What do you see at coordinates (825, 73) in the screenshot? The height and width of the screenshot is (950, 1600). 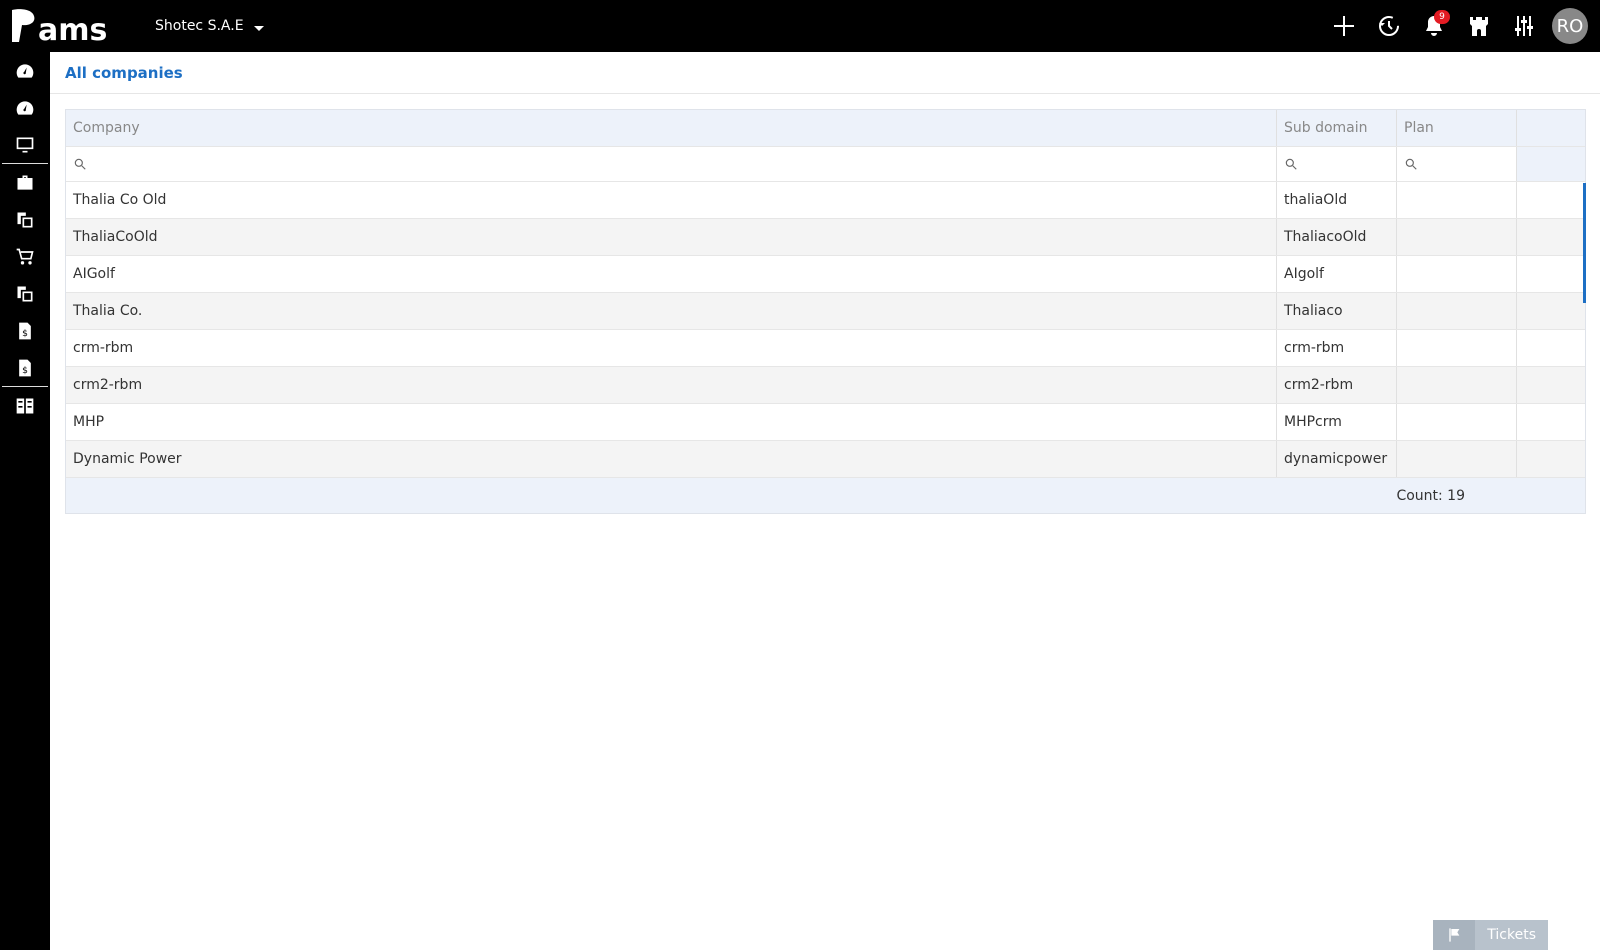 I see `breadcrumb: All companies` at bounding box center [825, 73].